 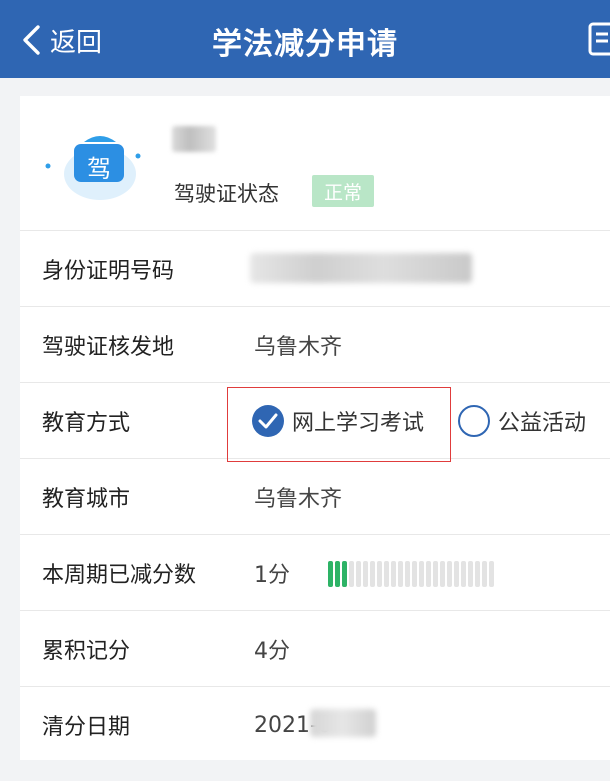 I want to click on row-education-method: 教育方式 网上学习考试 公益活动, so click(x=315, y=422).